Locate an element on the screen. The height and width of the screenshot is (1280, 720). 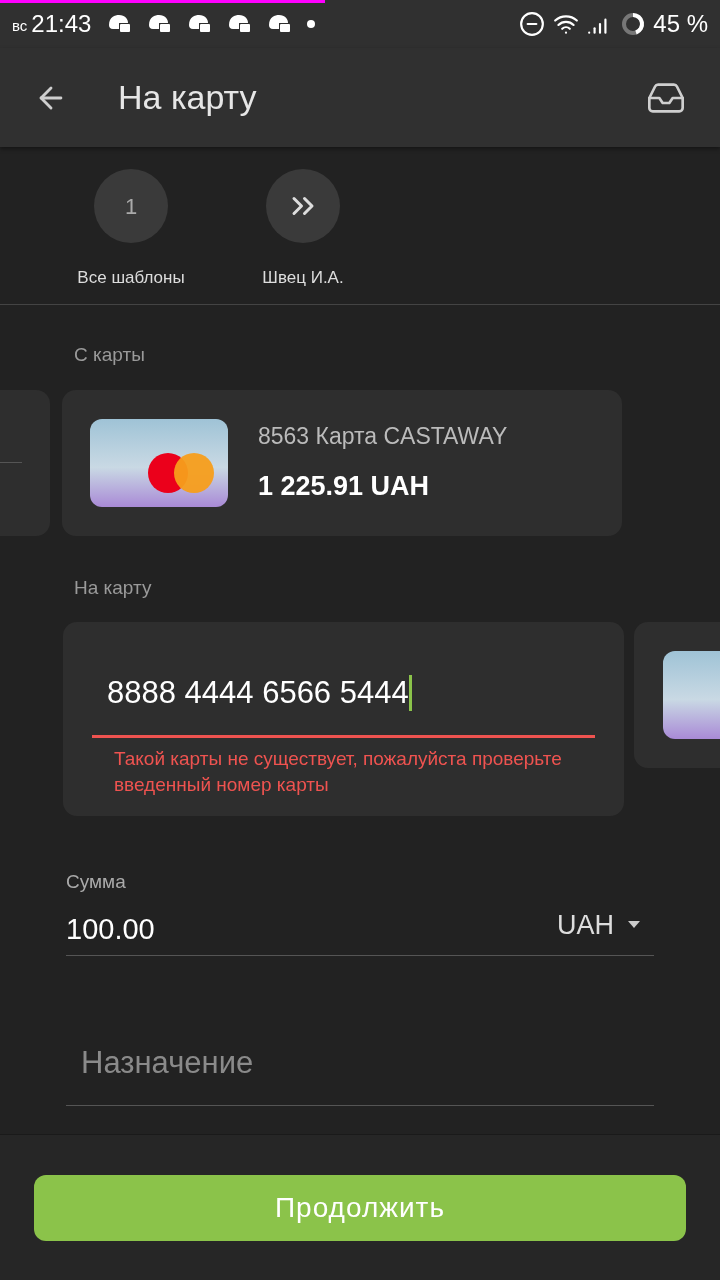
template-label: Все шаблоны is located at coordinates (131, 278).